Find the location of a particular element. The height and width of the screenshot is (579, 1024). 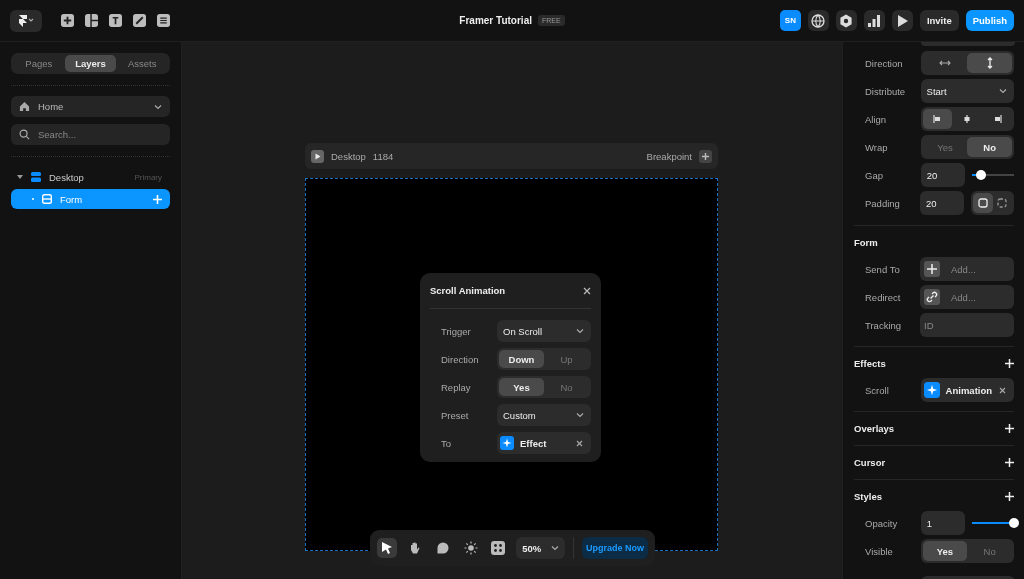

zoom-select: 50% is located at coordinates (541, 548).